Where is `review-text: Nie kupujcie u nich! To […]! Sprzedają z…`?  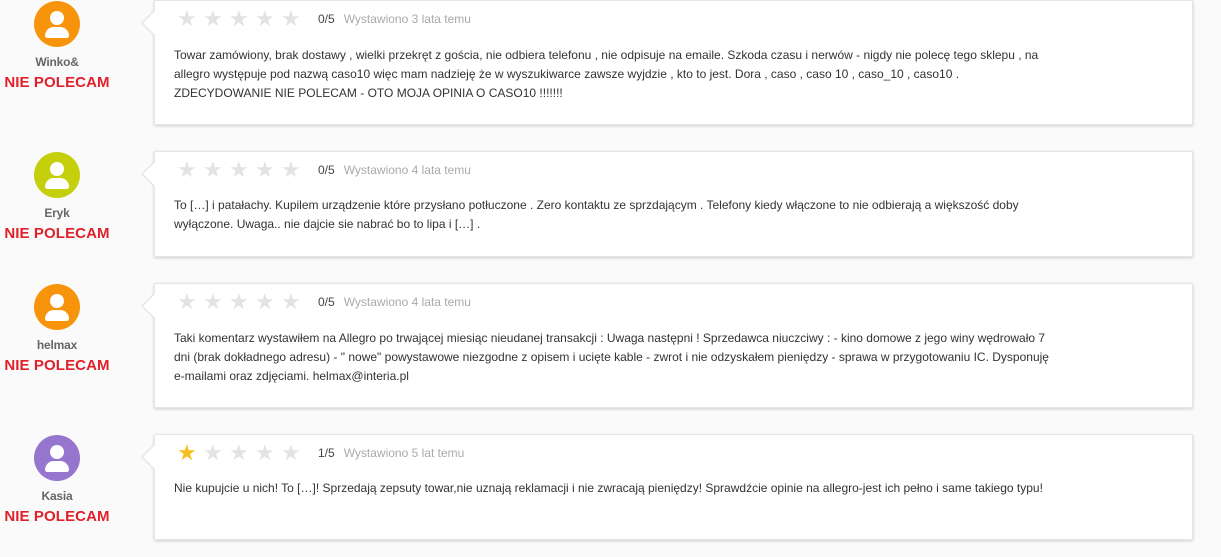 review-text: Nie kupujcie u nich! To […]! Sprzedają z… is located at coordinates (608, 488).